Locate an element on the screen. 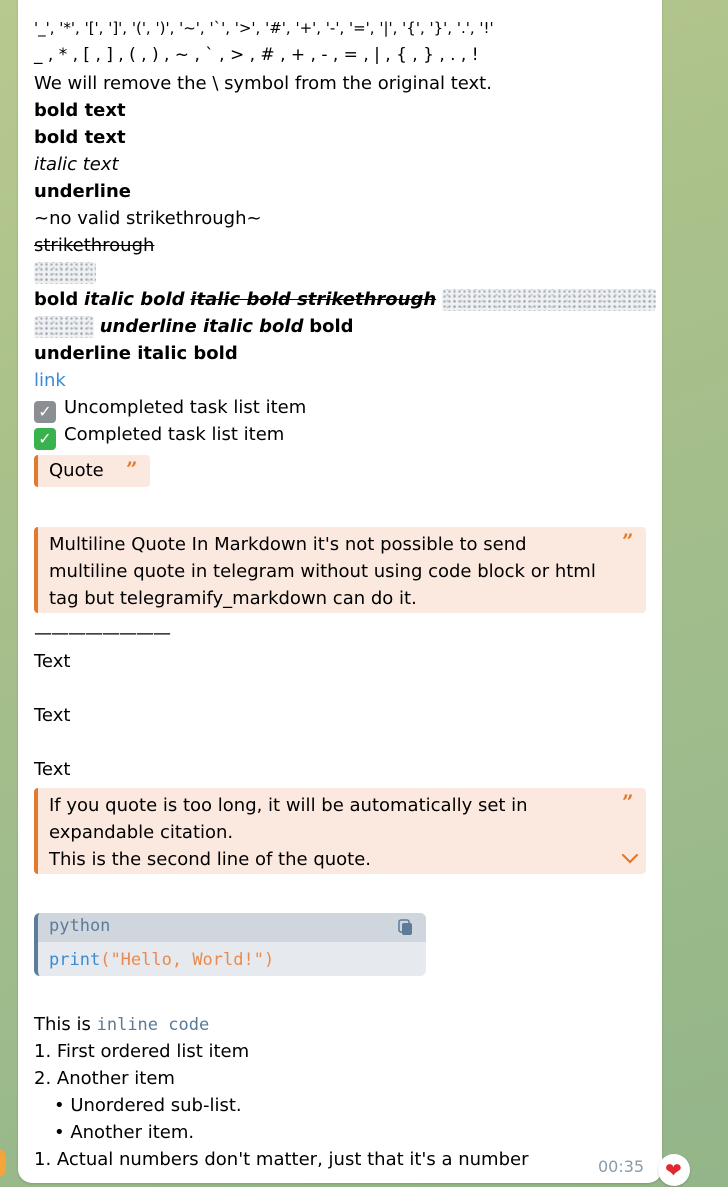 The width and height of the screenshot is (728, 1187). heart-icon: ❤ is located at coordinates (673, 1170).